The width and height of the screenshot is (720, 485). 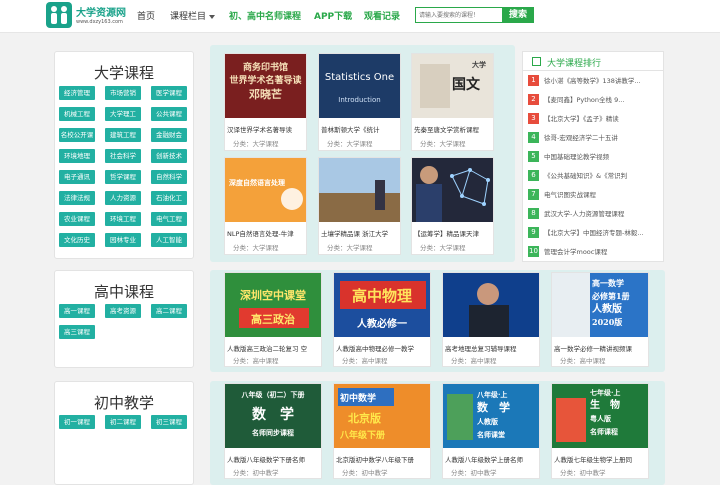 What do you see at coordinates (169, 311) in the screenshot?
I see `category-tag: 高二课程` at bounding box center [169, 311].